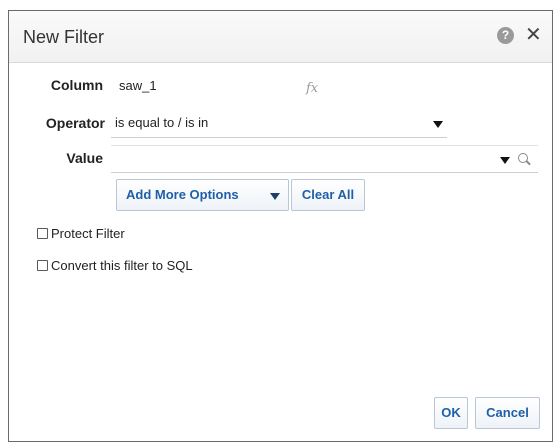  Describe the element at coordinates (523, 158) in the screenshot. I see `search-icon` at that location.